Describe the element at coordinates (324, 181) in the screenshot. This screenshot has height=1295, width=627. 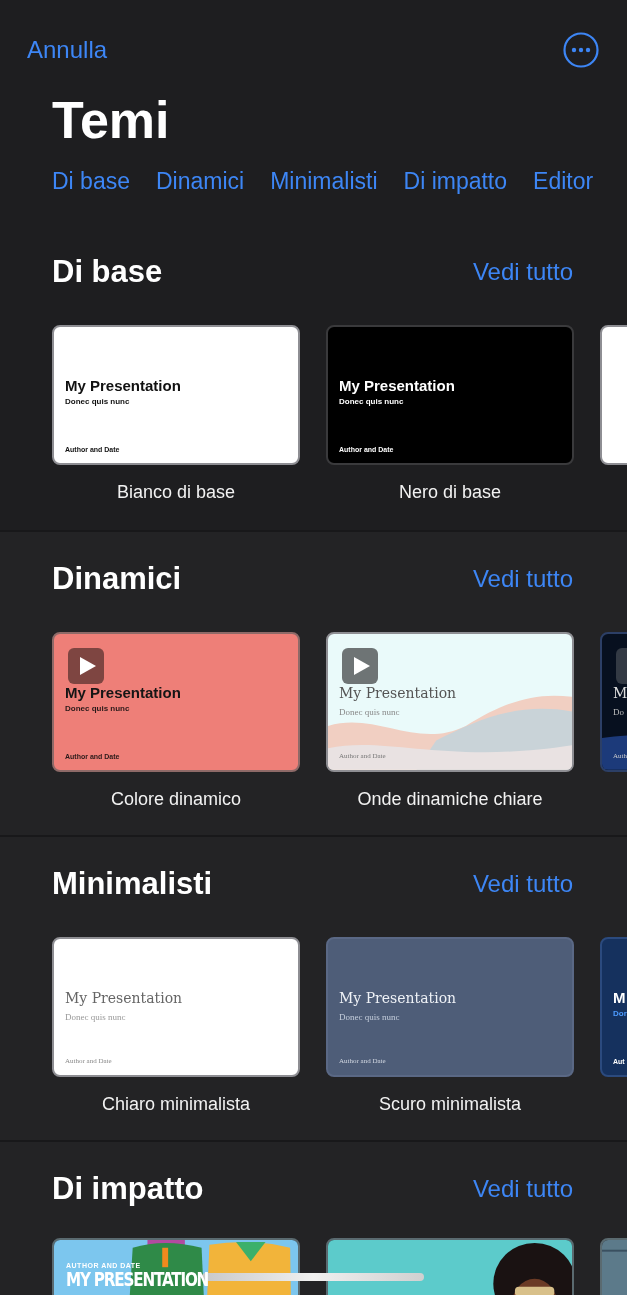
I see `category-tab: Minimalisti` at that location.